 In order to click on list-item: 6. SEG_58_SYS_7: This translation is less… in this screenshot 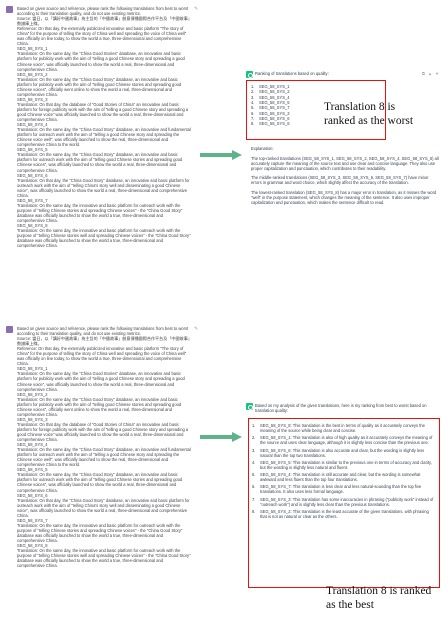, I will do `click(344, 489)`.